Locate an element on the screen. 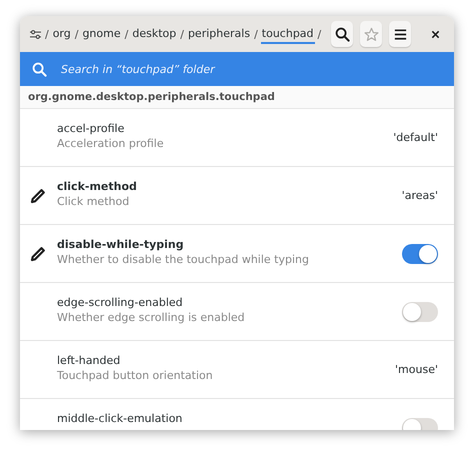 This screenshot has height=451, width=474. key-summary: Click method is located at coordinates (93, 201).